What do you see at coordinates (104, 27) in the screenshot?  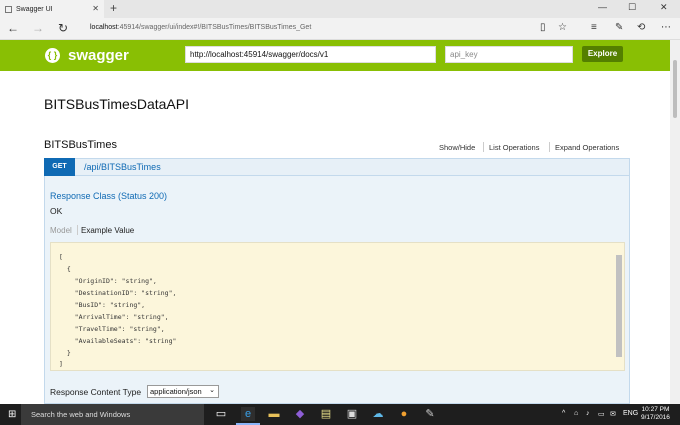 I see `url-host: localhost` at bounding box center [104, 27].